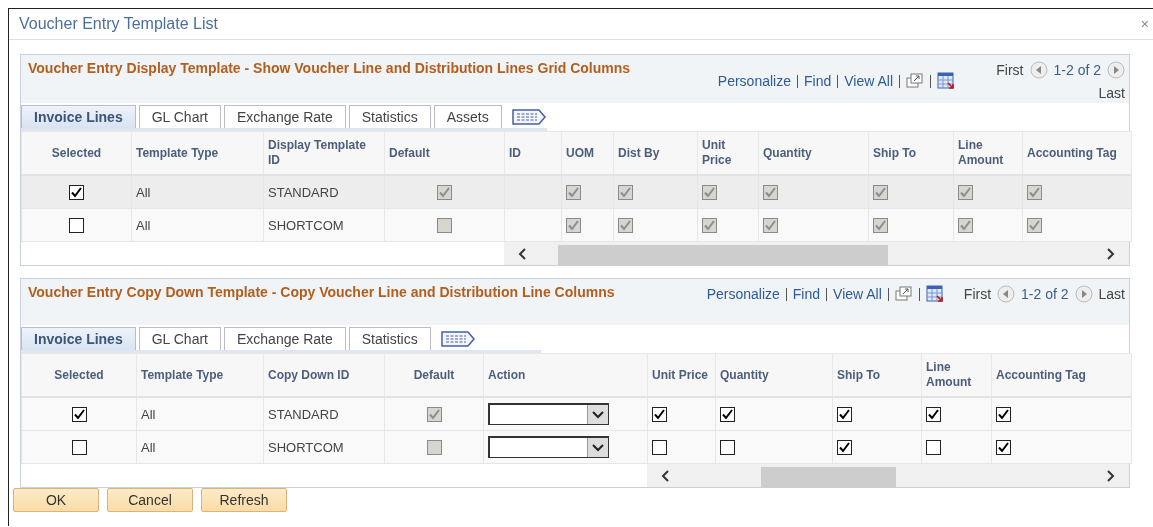  What do you see at coordinates (467, 116) in the screenshot?
I see `tab: Assets` at bounding box center [467, 116].